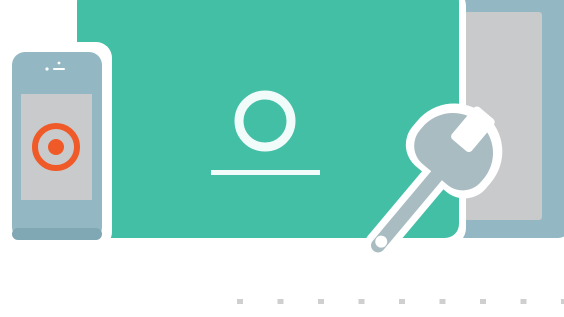  I want to click on smartphone-icon, so click(58, 145).